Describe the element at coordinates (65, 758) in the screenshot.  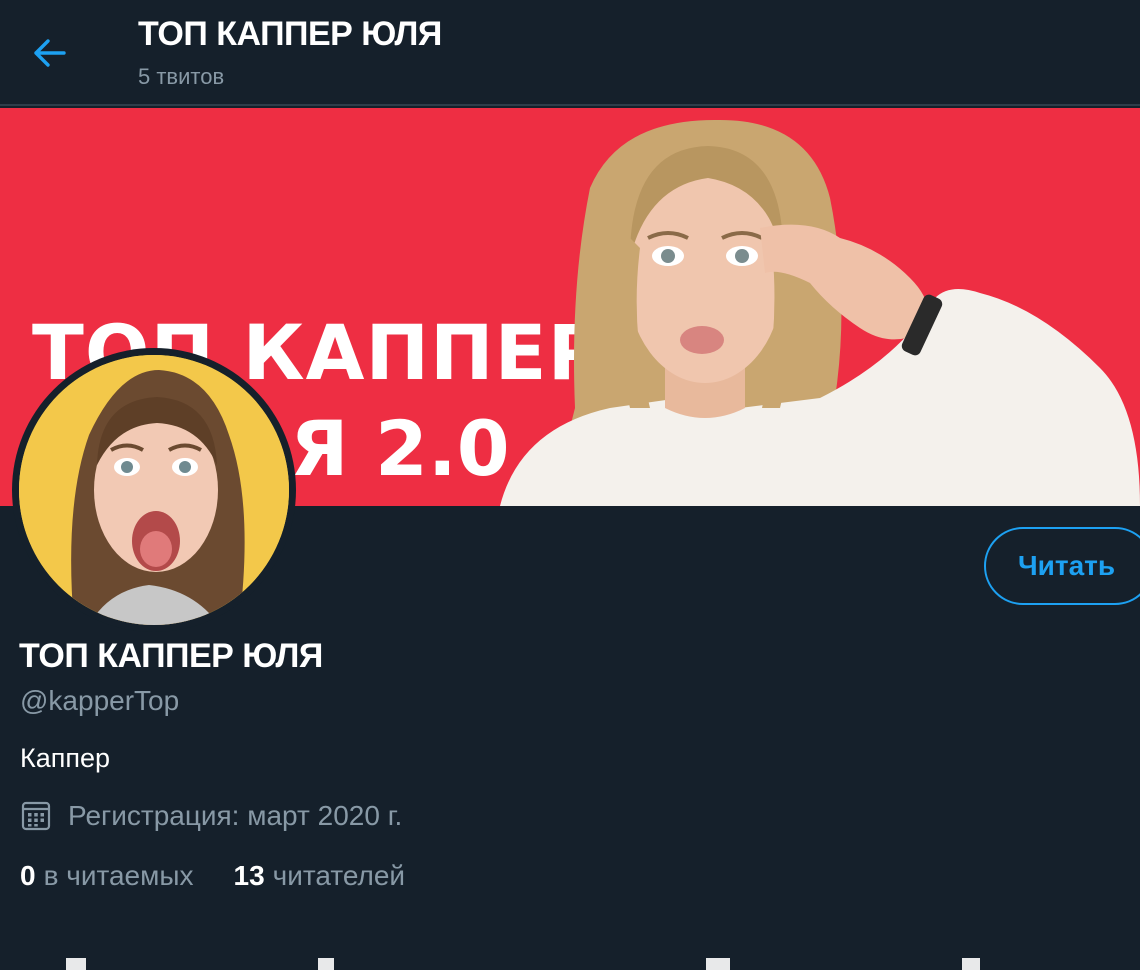
I see `profile-bio: Каппер` at that location.